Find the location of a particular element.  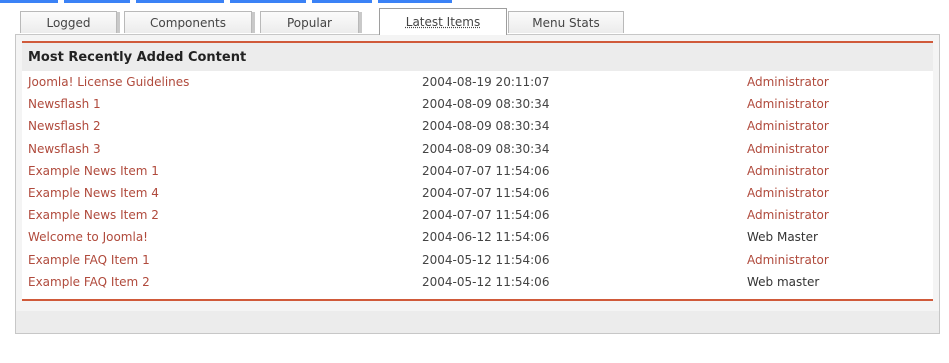

row-title-cell: Newsflash 1 is located at coordinates (222, 104).